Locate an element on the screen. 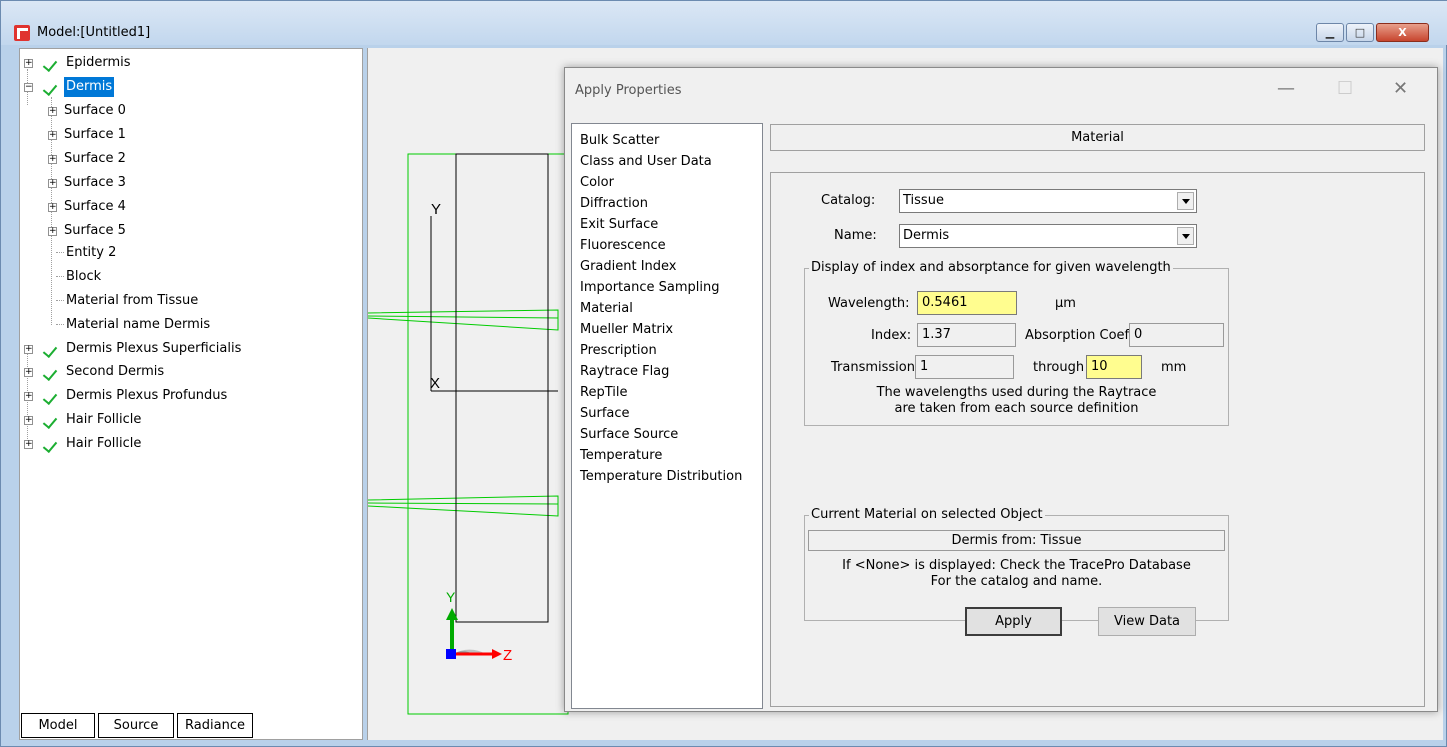 The height and width of the screenshot is (747, 1447). window-title: Model:[Untitled1] is located at coordinates (94, 32).